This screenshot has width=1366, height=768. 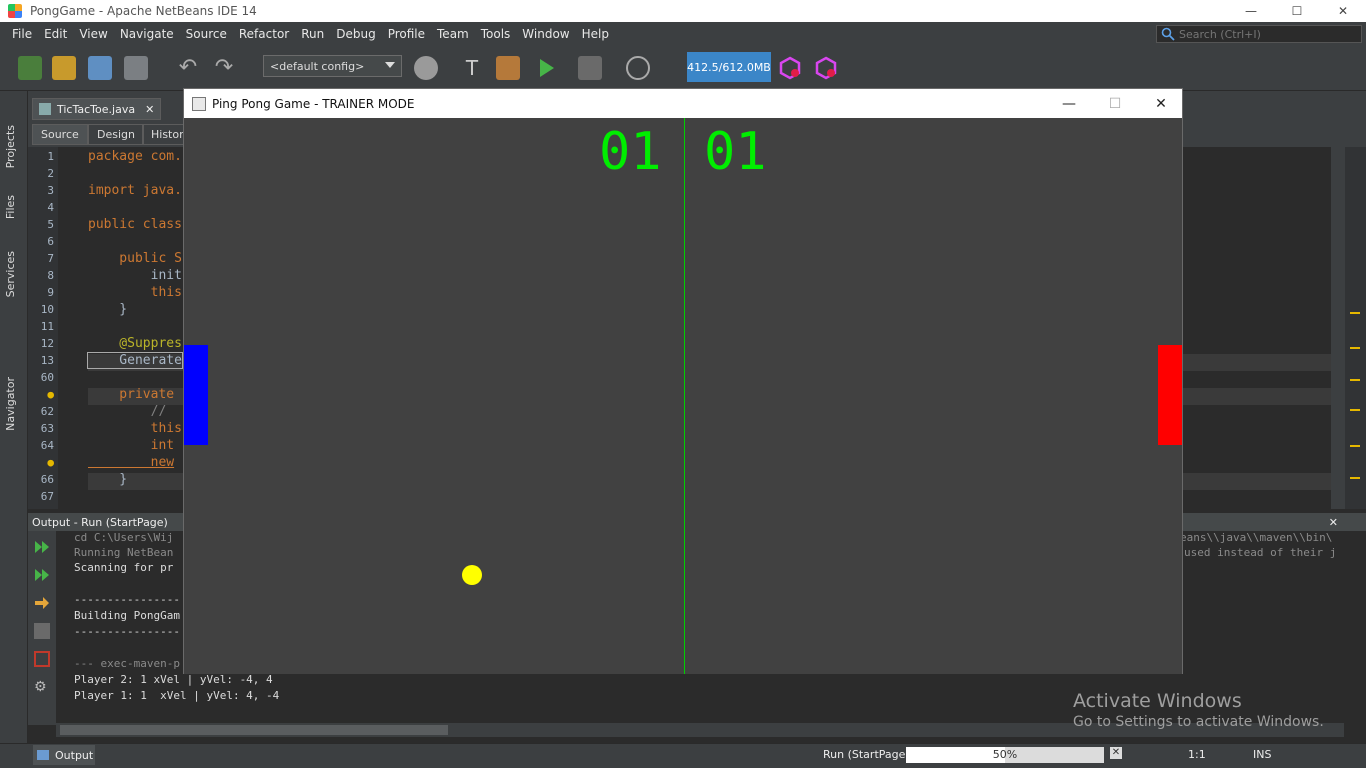 I want to click on memory-indicator: 412.5/612.0MB, so click(x=729, y=67).